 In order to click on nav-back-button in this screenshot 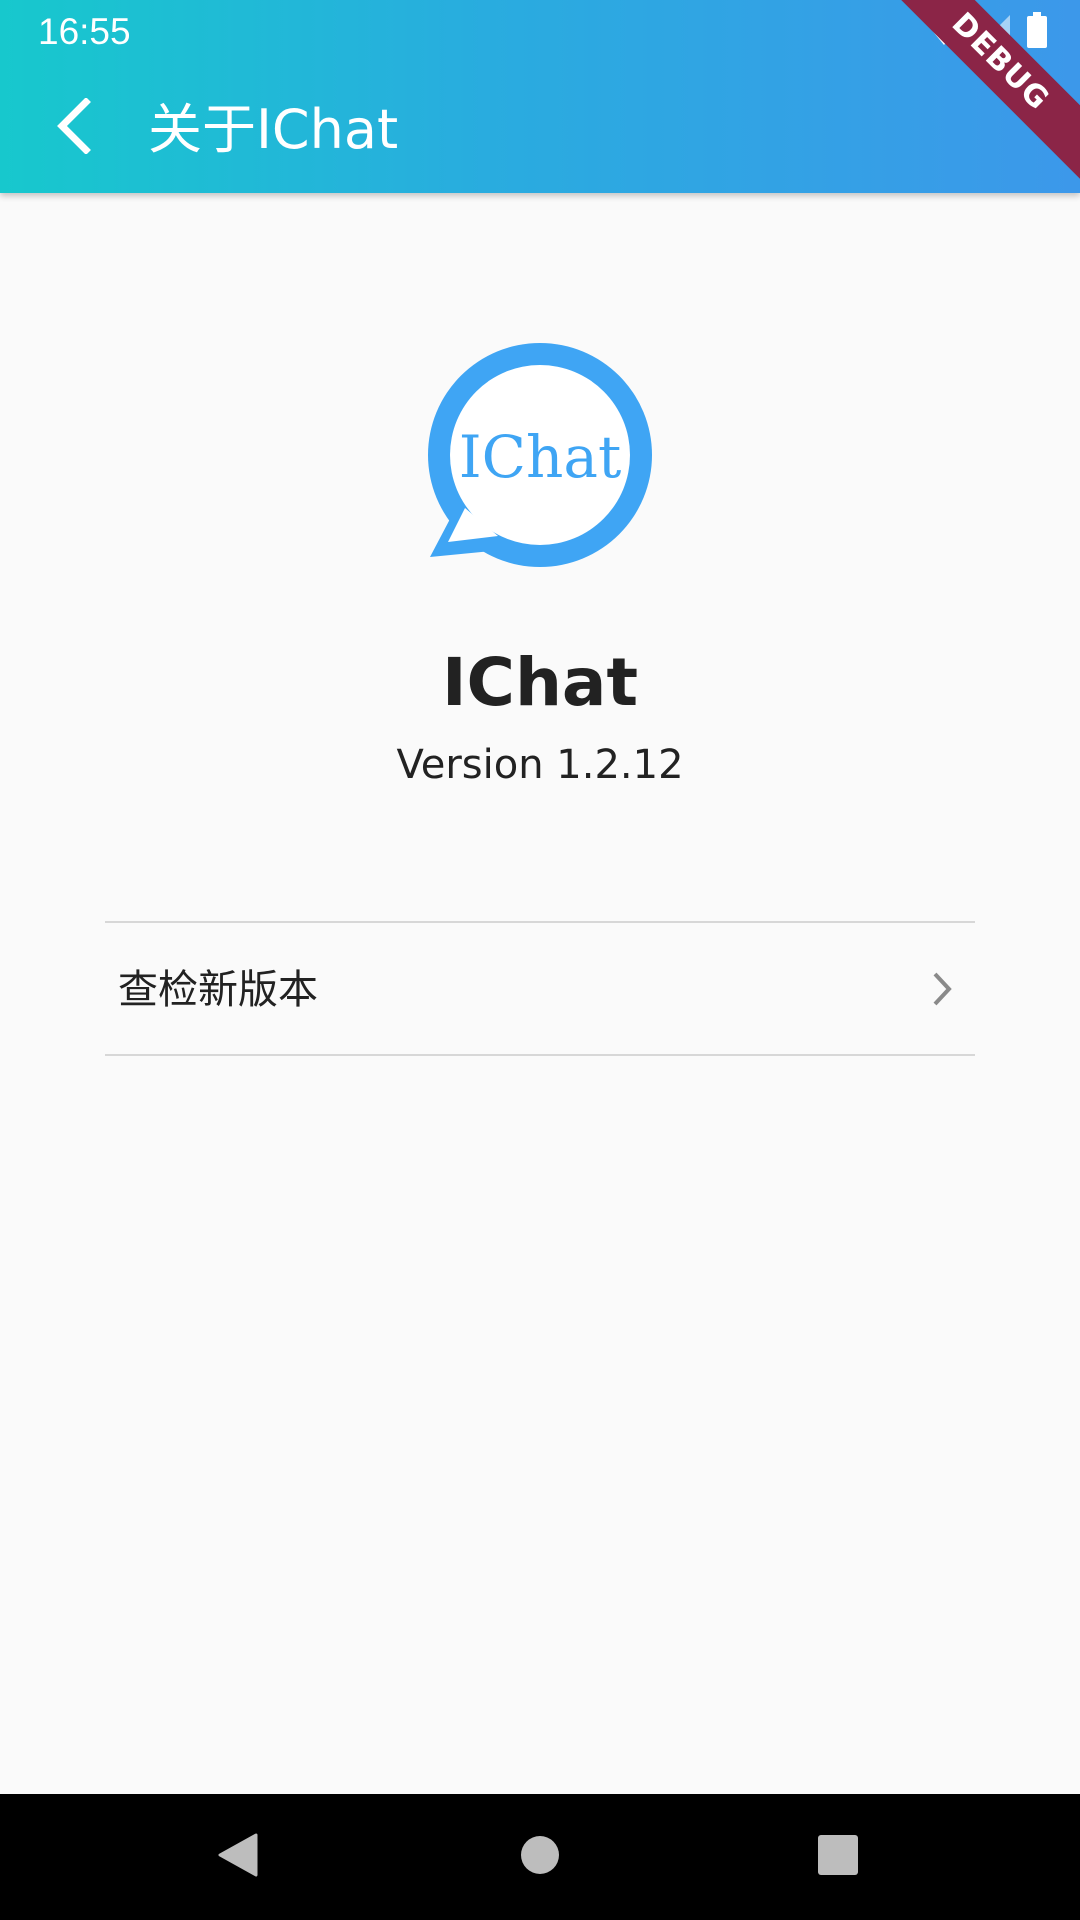, I will do `click(238, 1857)`.